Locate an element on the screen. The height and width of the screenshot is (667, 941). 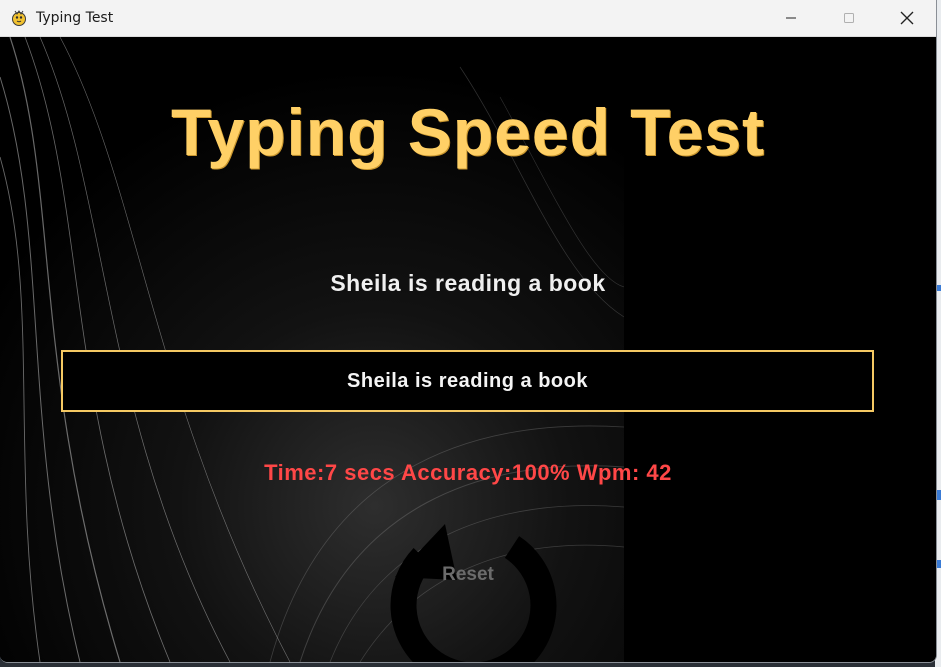
window-controls is located at coordinates (849, 18).